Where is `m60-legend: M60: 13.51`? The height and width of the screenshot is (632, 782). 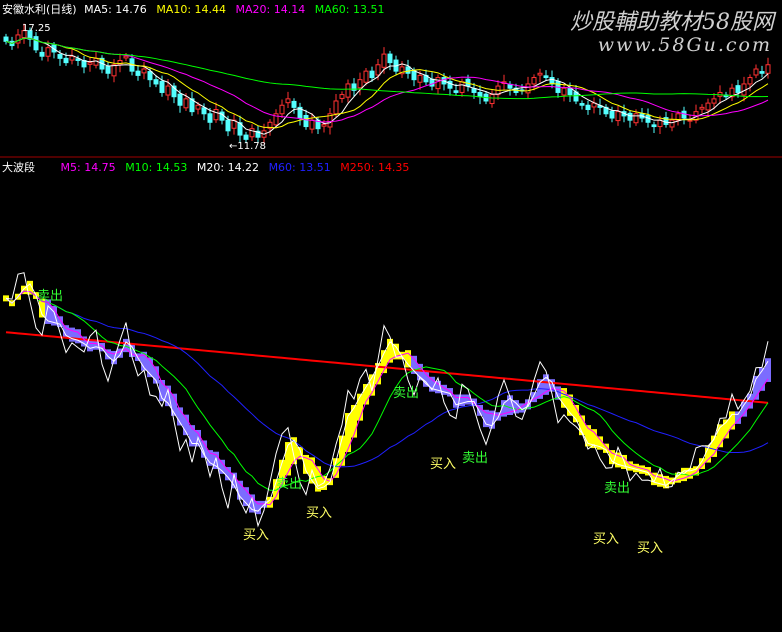
m60-legend: M60: 13.51 is located at coordinates (299, 167).